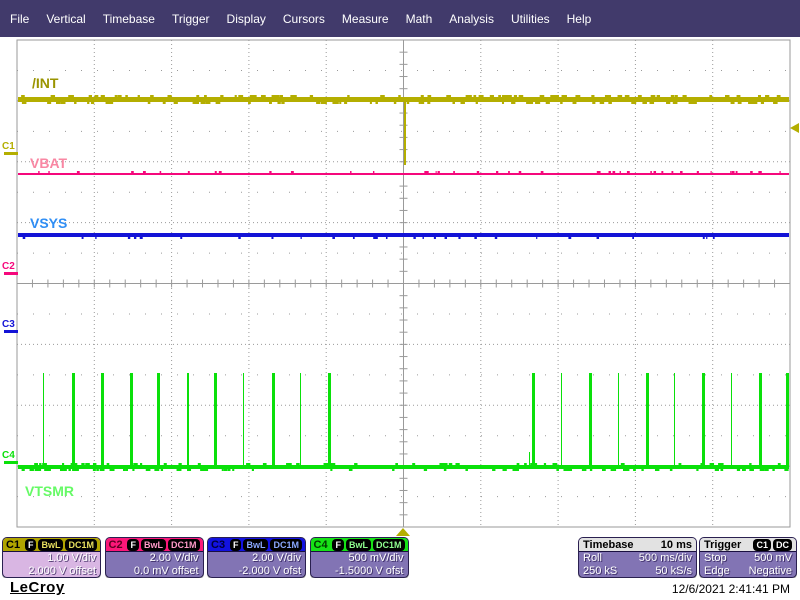 This screenshot has height=600, width=800. What do you see at coordinates (358, 544) in the screenshot?
I see `badge-bwl: BwL` at bounding box center [358, 544].